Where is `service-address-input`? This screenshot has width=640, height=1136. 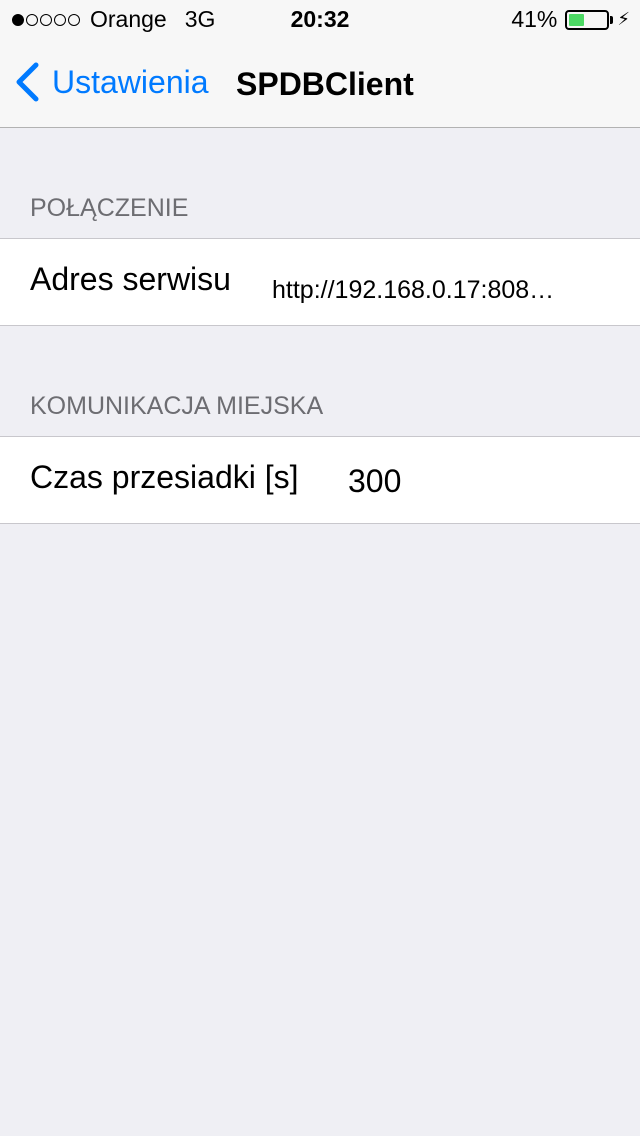
service-address-input is located at coordinates (440, 290).